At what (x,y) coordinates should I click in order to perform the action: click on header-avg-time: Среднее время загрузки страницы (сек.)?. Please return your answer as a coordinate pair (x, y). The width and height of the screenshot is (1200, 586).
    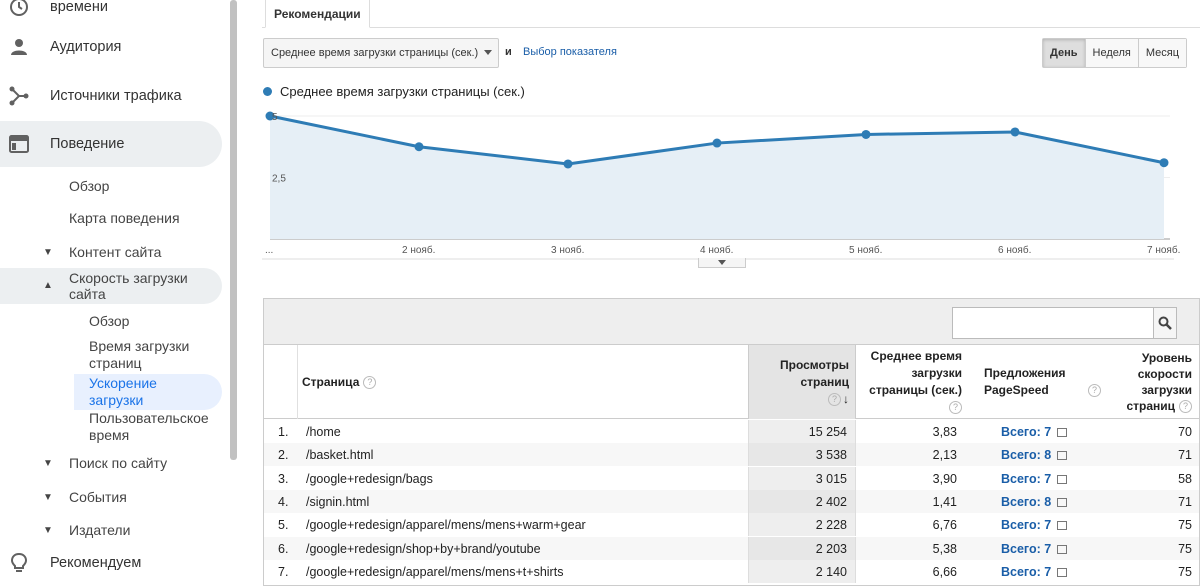
    Looking at the image, I should click on (911, 382).